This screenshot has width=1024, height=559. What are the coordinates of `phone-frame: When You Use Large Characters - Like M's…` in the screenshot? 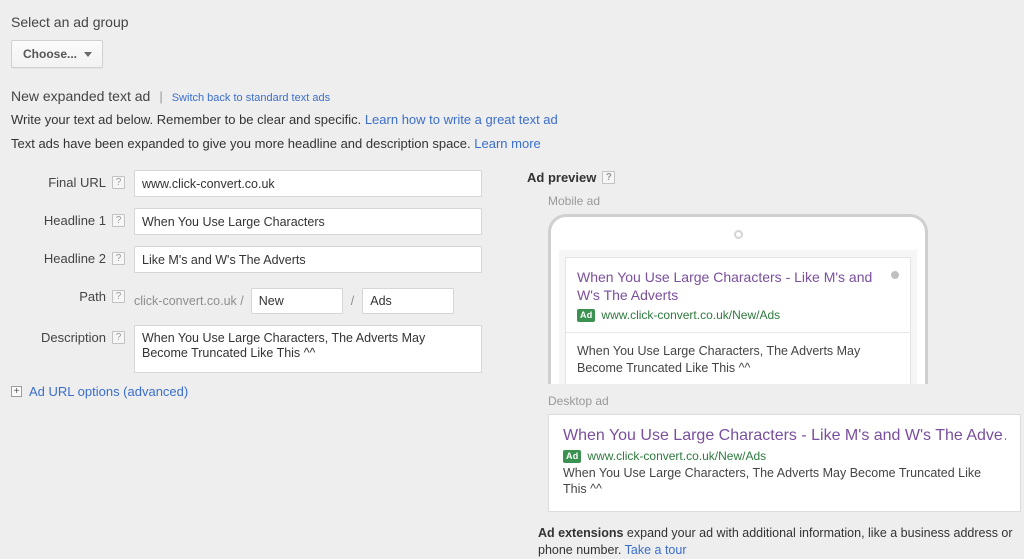 It's located at (738, 299).